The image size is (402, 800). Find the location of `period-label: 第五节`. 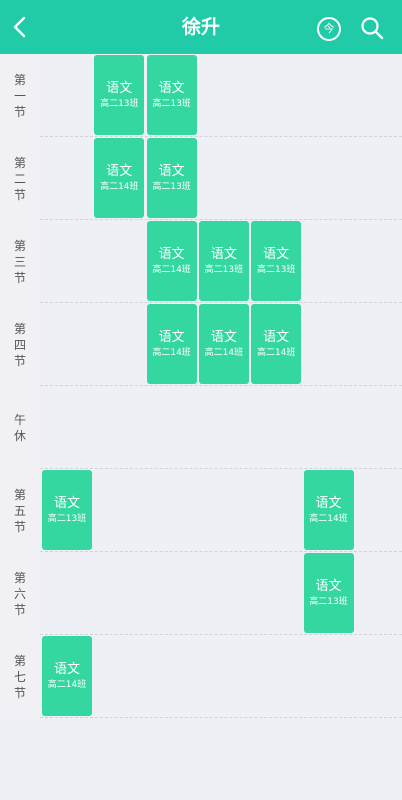

period-label: 第五节 is located at coordinates (19, 510).